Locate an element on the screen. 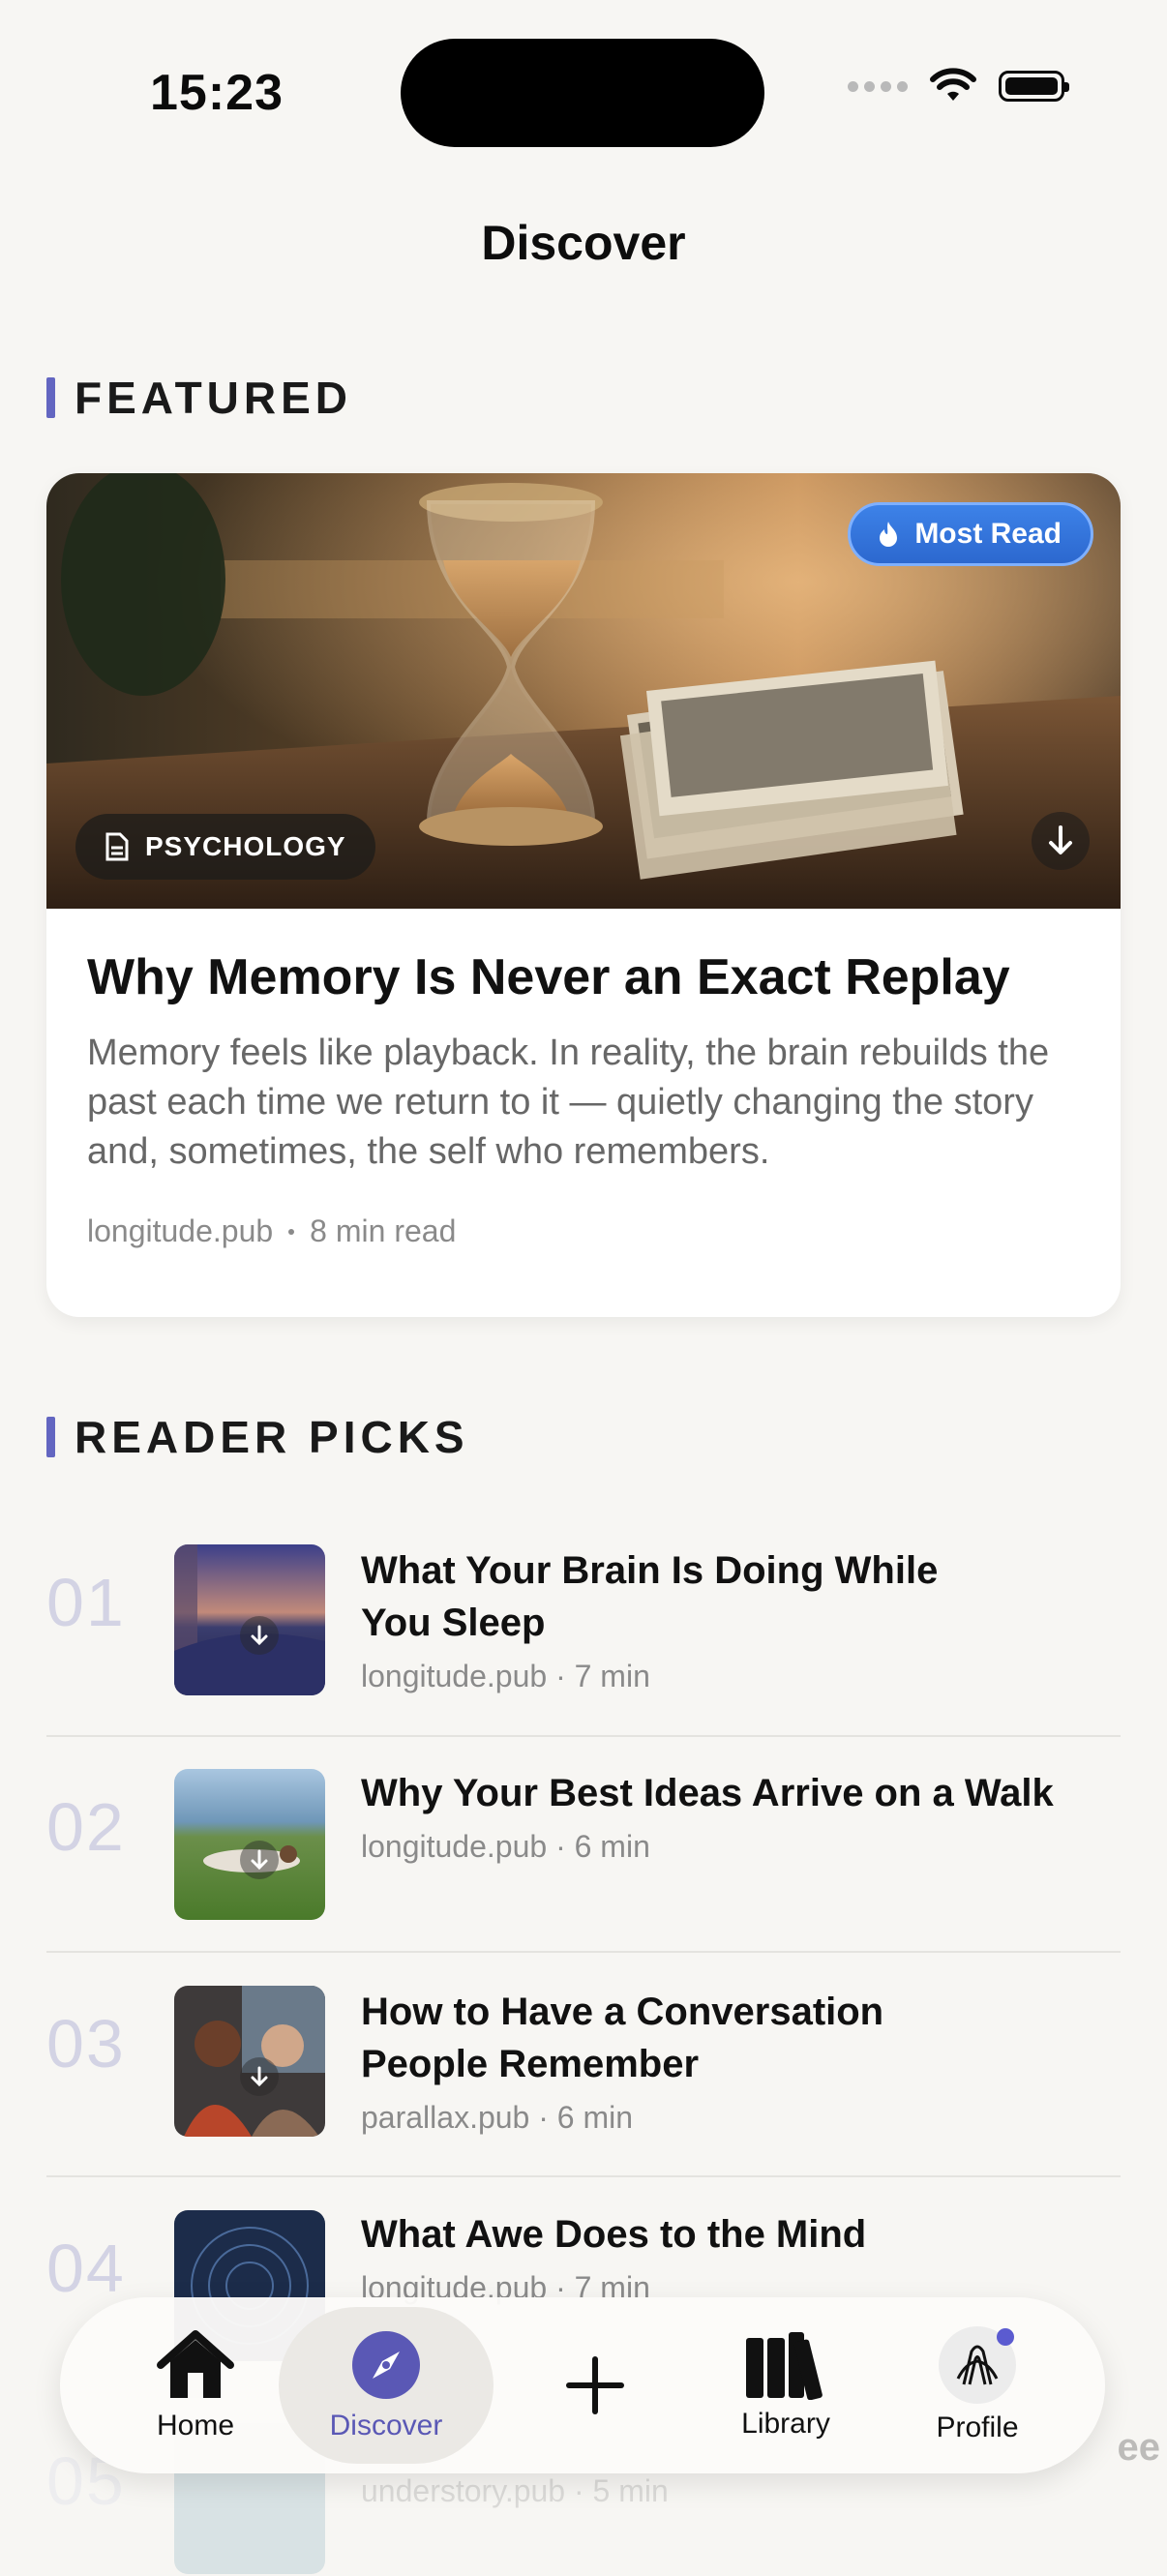 The width and height of the screenshot is (1167, 2576). featured-section-header: FEATURED is located at coordinates (199, 398).